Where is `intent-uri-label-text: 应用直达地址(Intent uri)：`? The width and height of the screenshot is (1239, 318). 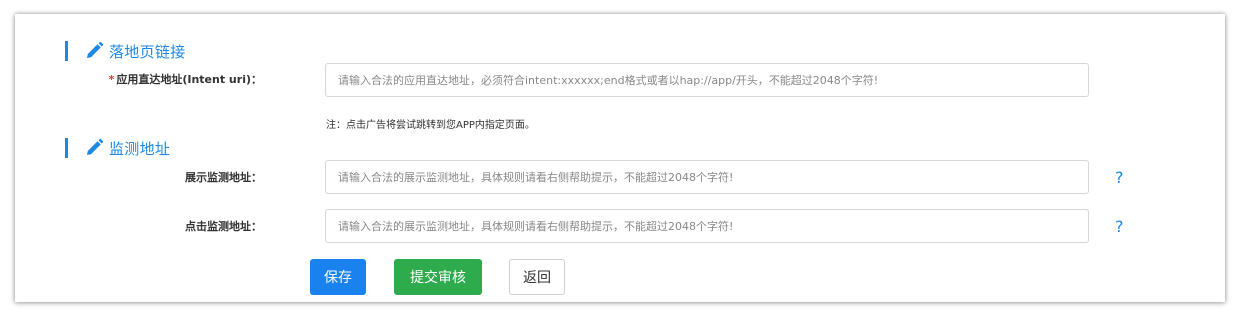
intent-uri-label-text: 应用直达地址(Intent uri)： is located at coordinates (189, 79).